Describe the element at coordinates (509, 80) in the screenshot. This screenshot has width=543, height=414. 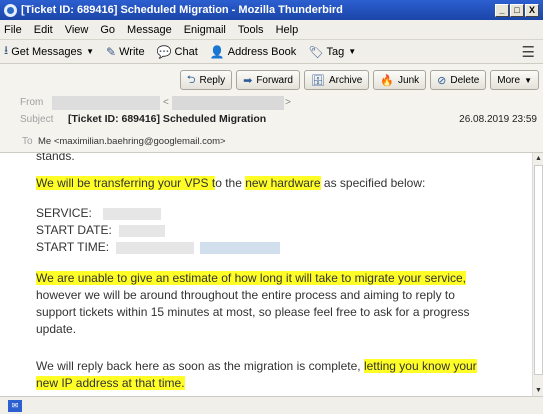
I see `more-label: More` at that location.